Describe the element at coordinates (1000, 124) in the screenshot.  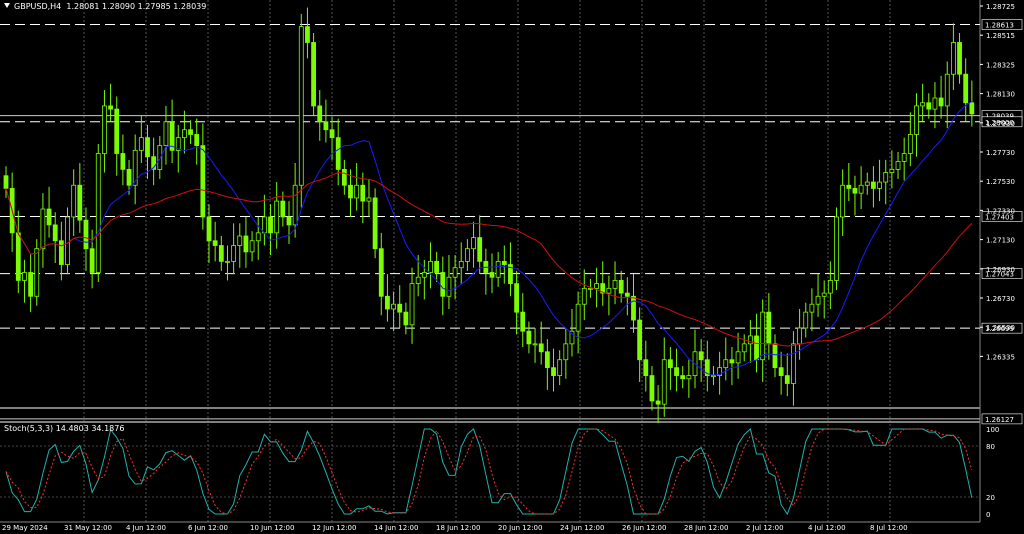
I see `y-tick-label: 1.27930` at that location.